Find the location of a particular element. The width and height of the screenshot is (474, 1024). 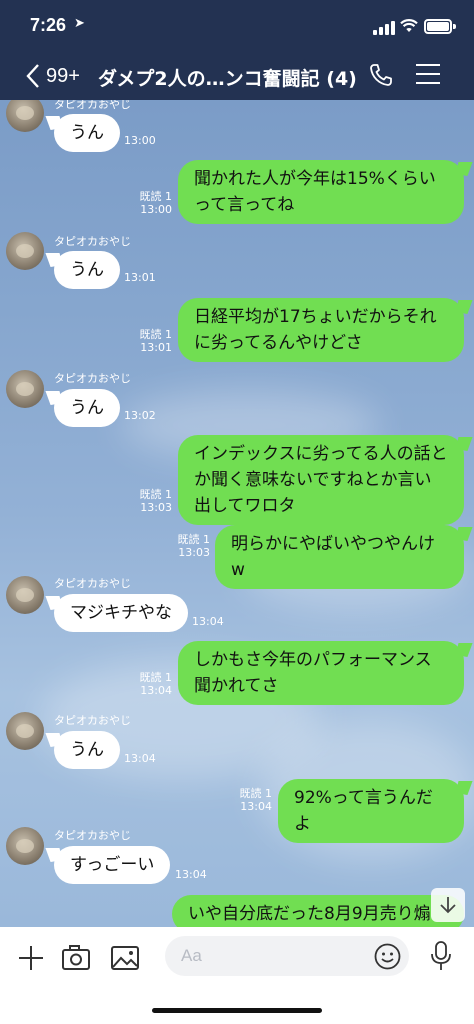

message-time: 13:02 is located at coordinates (140, 415).